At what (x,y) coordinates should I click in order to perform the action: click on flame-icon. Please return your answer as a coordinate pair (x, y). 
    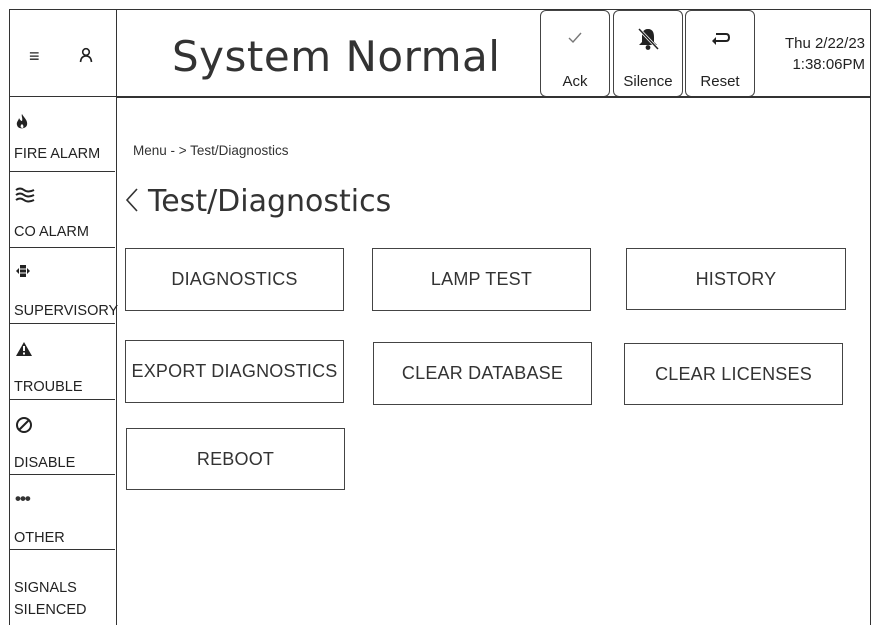
    Looking at the image, I should click on (22, 124).